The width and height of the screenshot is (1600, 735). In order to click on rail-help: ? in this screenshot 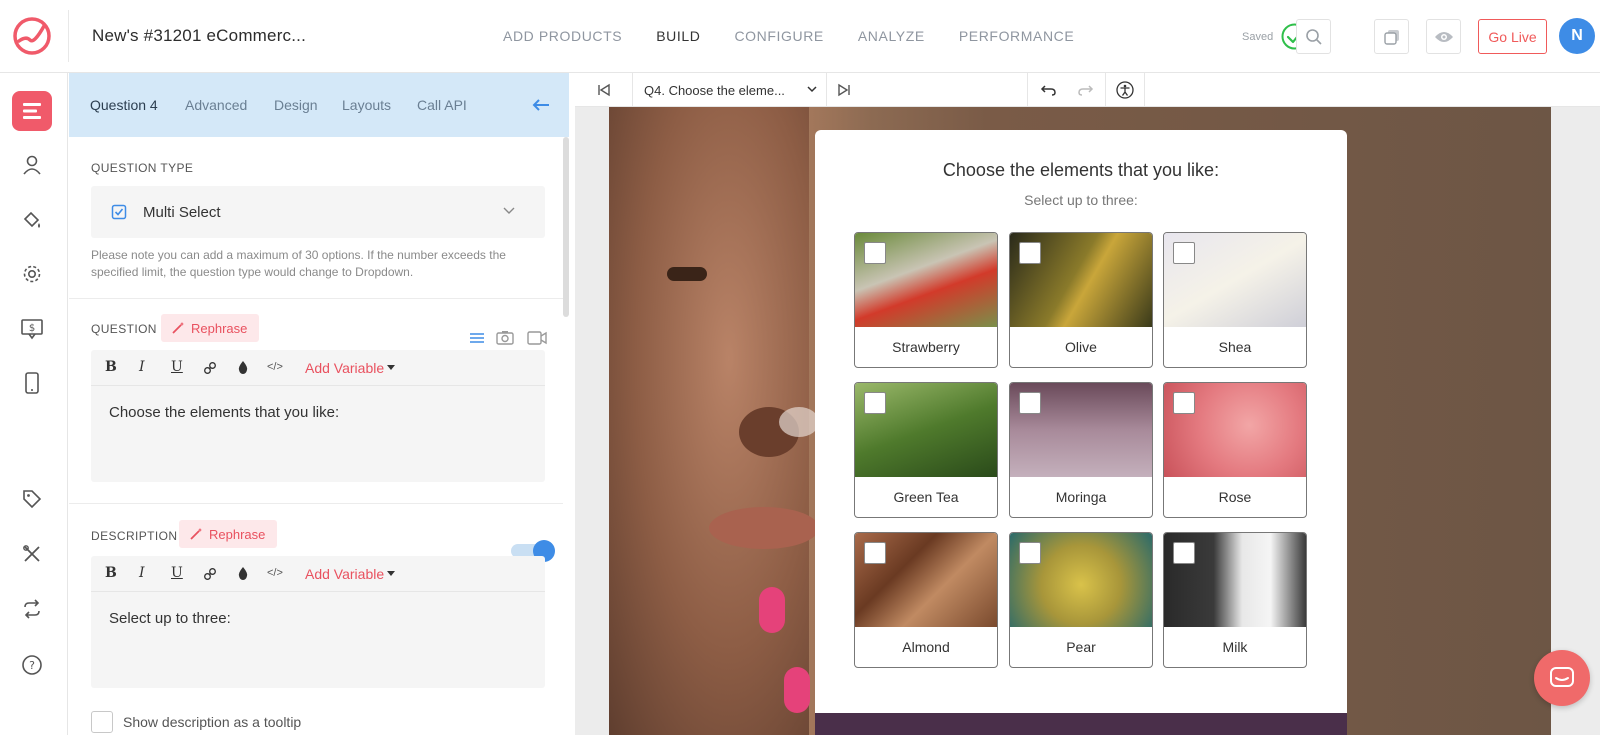, I will do `click(32, 665)`.